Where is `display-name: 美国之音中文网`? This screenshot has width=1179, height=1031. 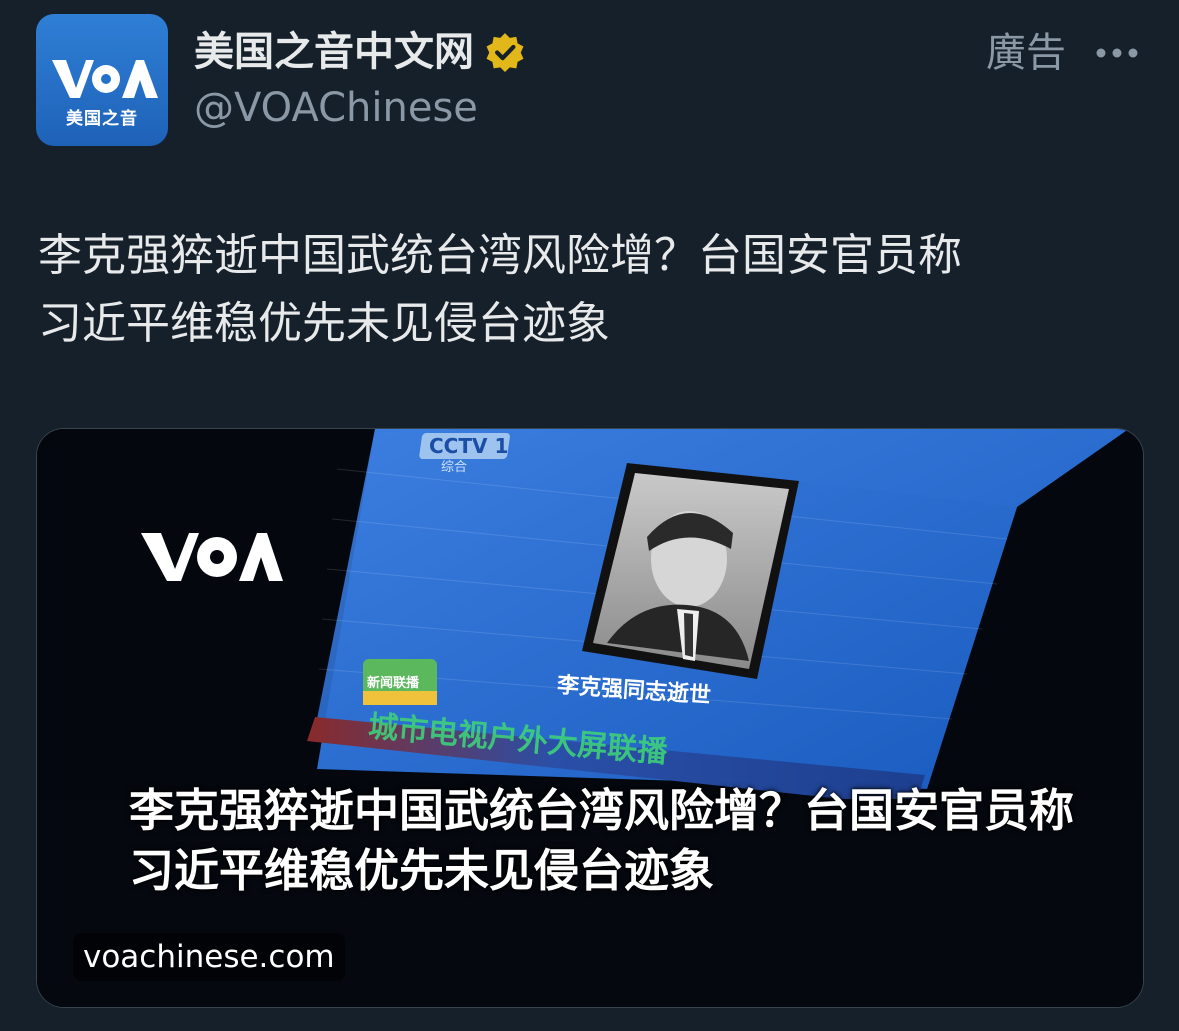 display-name: 美国之音中文网 is located at coordinates (334, 52).